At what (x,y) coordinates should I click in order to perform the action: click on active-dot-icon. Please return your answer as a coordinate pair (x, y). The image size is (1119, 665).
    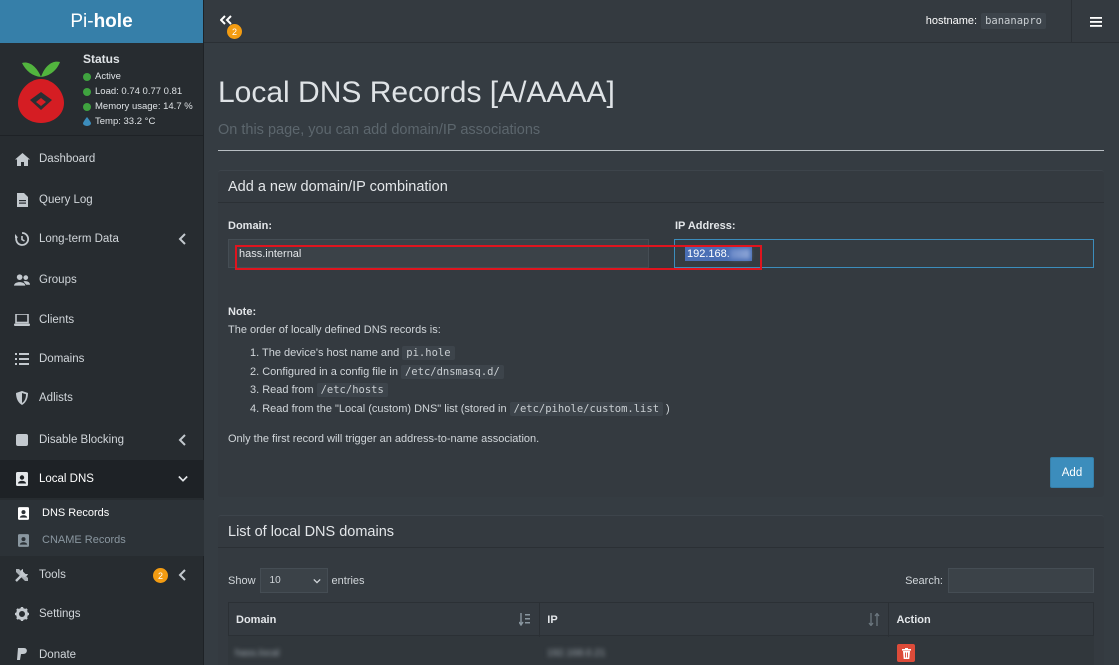
    Looking at the image, I should click on (87, 76).